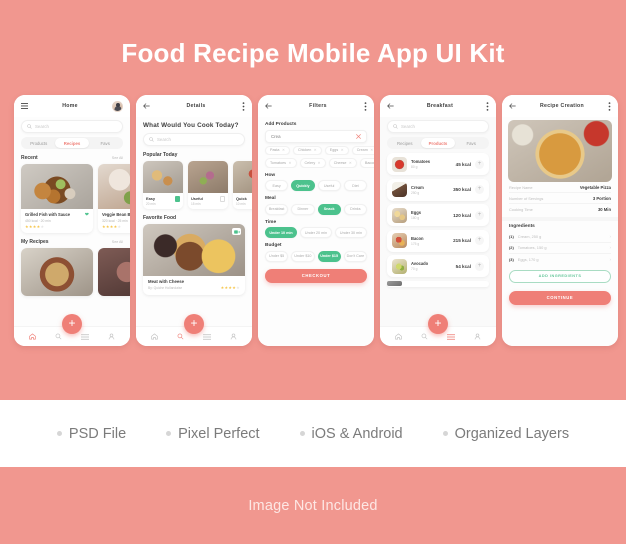  Describe the element at coordinates (281, 163) in the screenshot. I see `filter-chip: Tomatoes ✕` at that location.